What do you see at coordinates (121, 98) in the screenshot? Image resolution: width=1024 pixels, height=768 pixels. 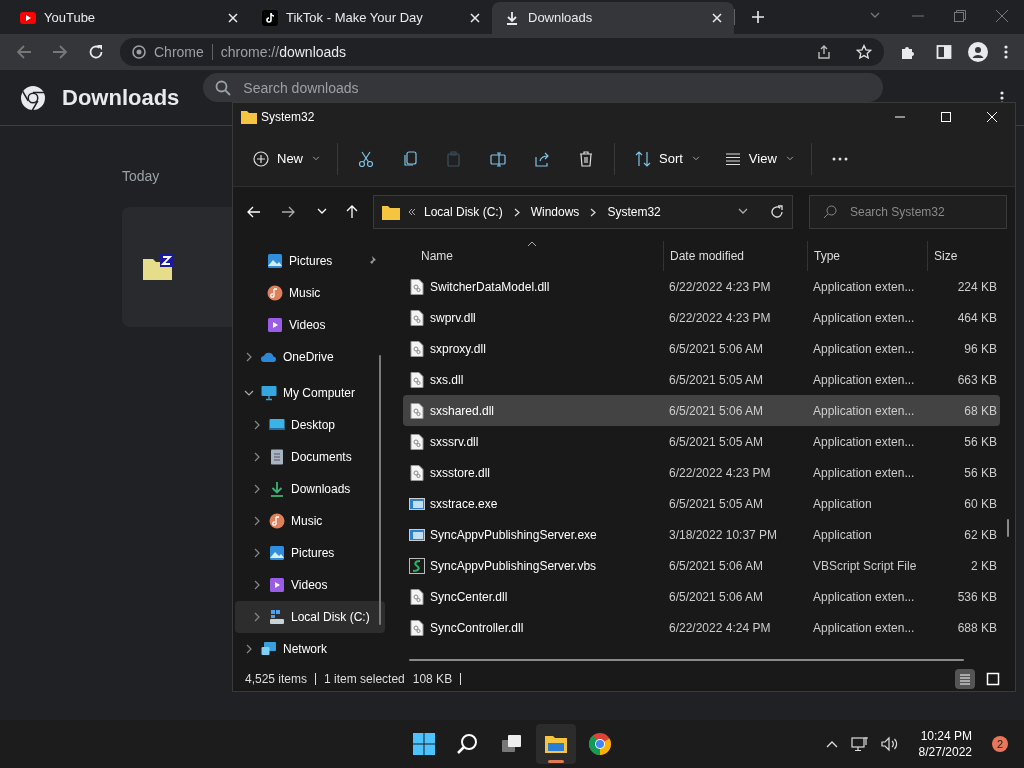 I see `page-title: Downloads` at bounding box center [121, 98].